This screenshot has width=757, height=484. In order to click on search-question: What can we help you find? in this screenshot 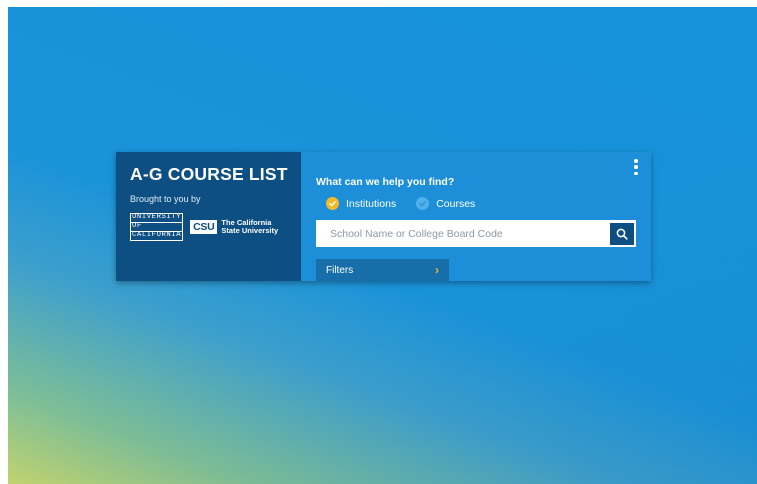, I will do `click(385, 182)`.